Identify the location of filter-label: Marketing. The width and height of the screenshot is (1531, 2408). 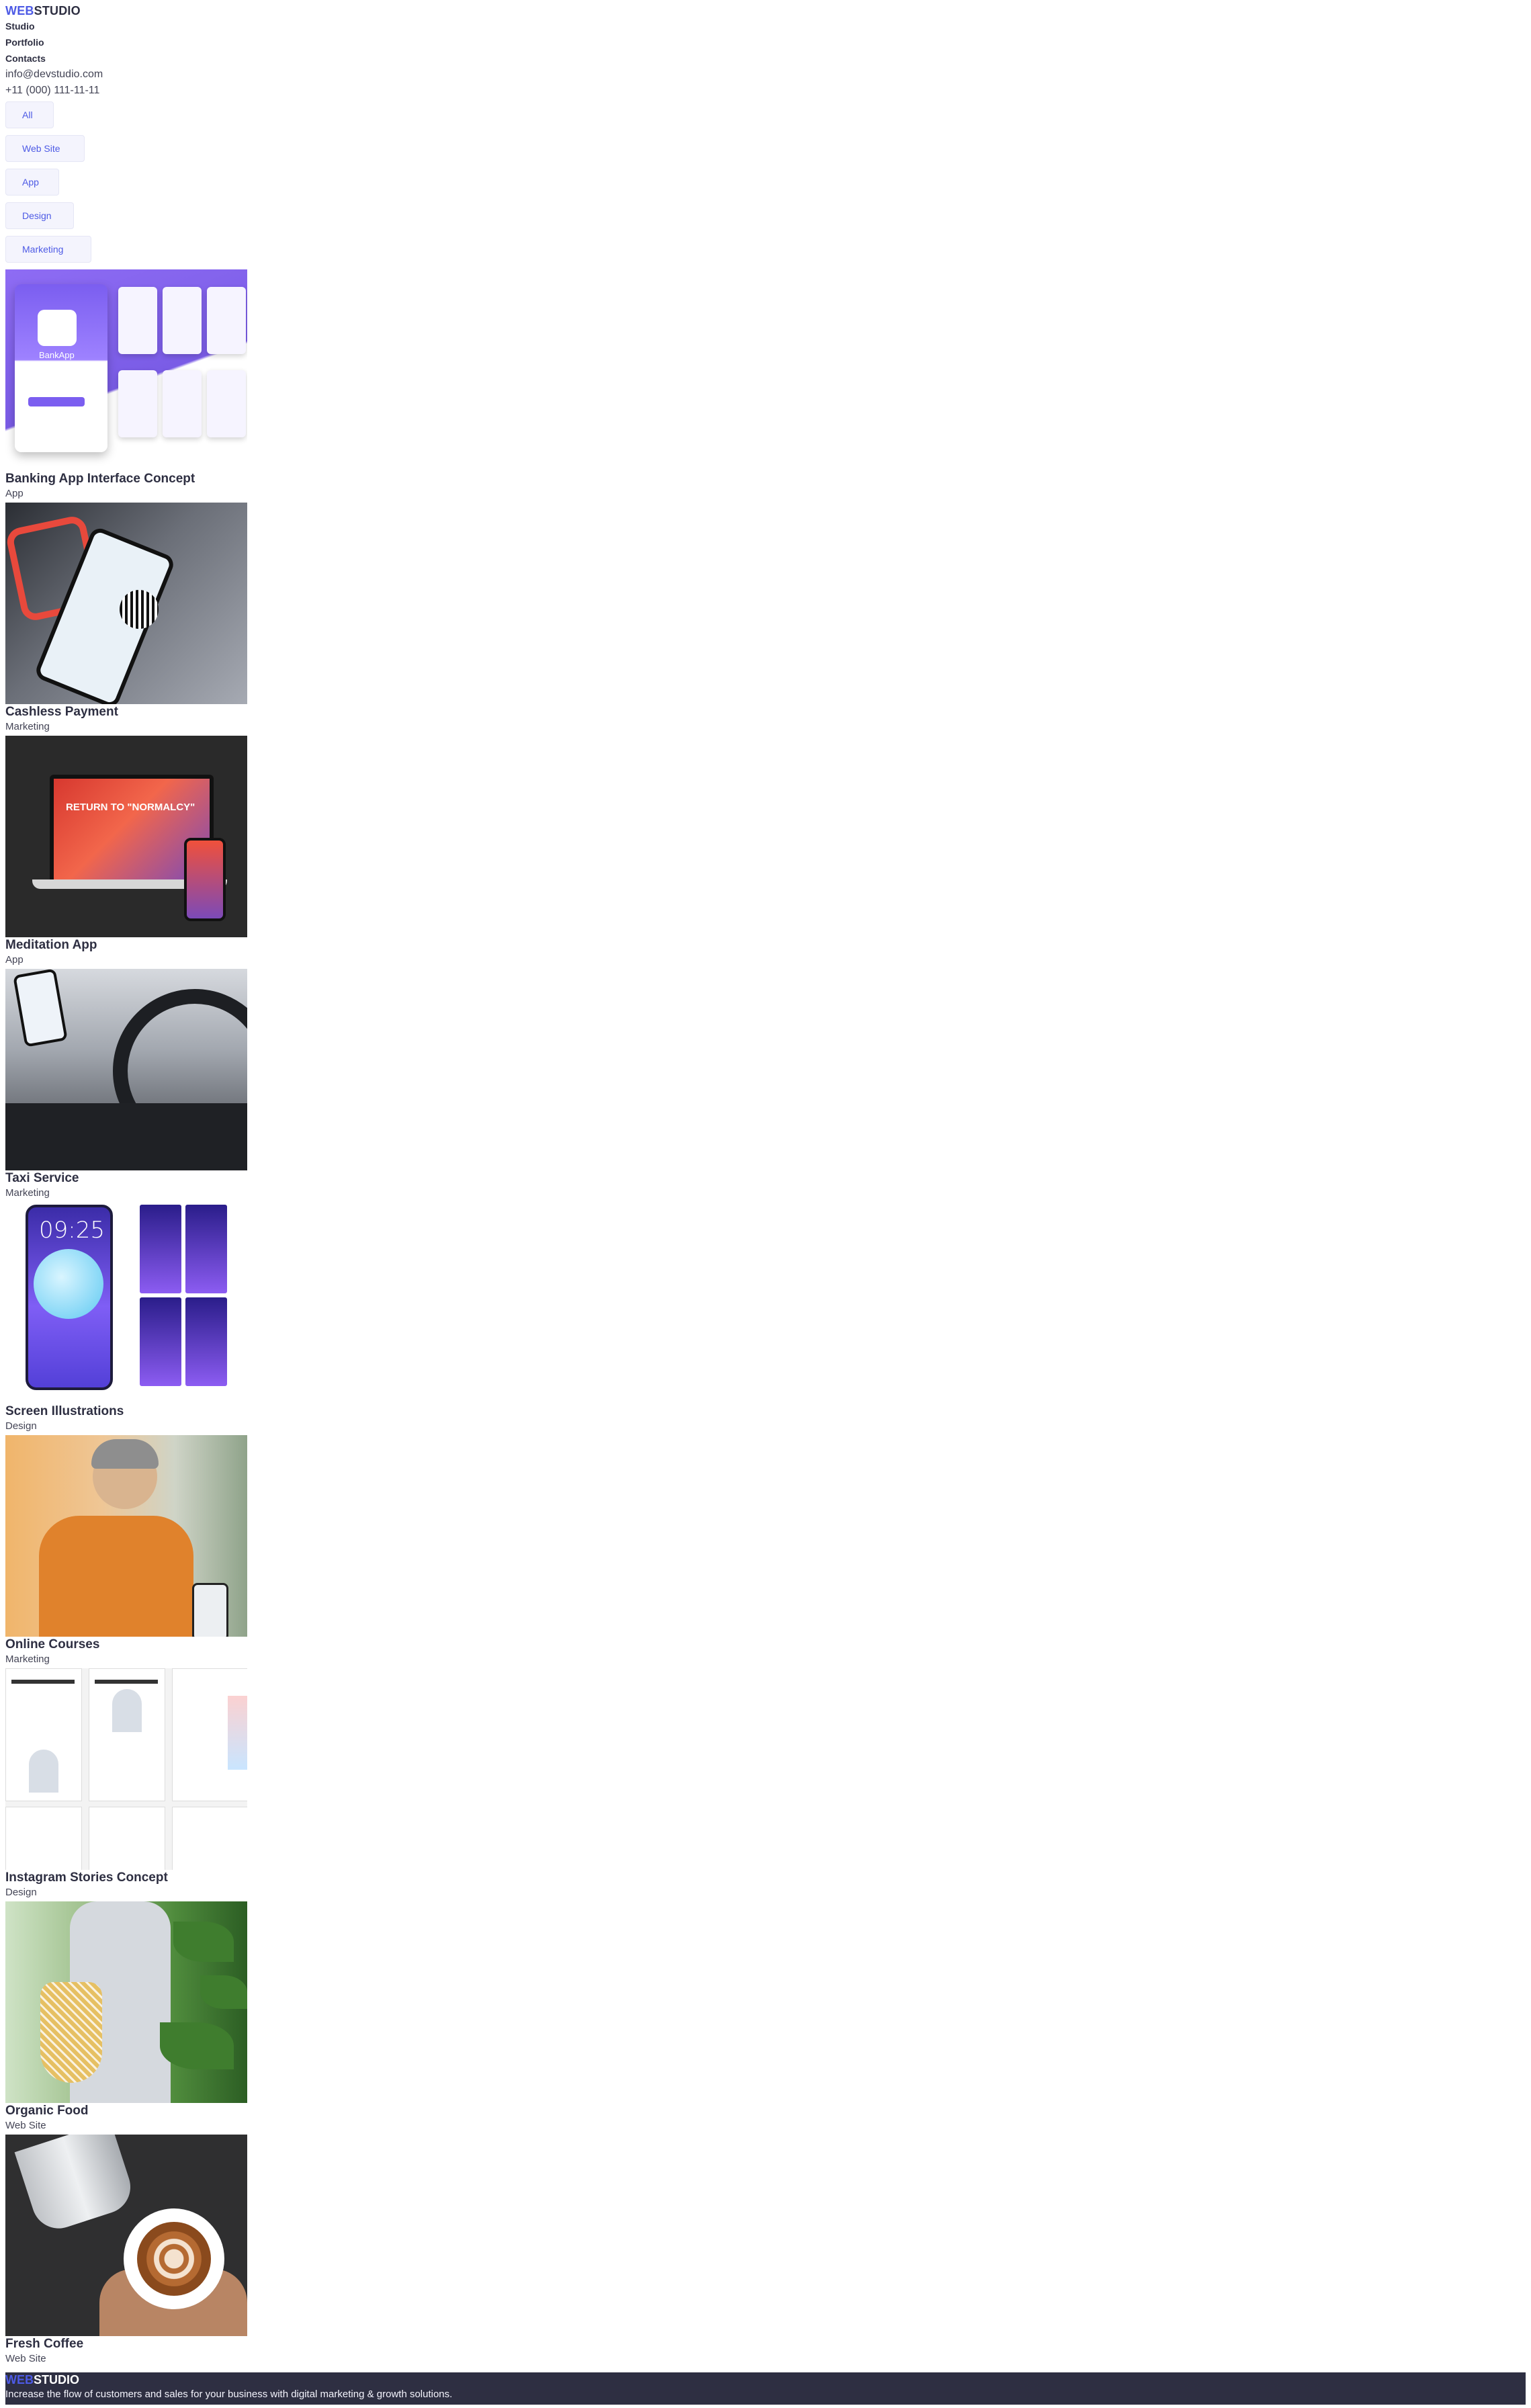
(43, 249).